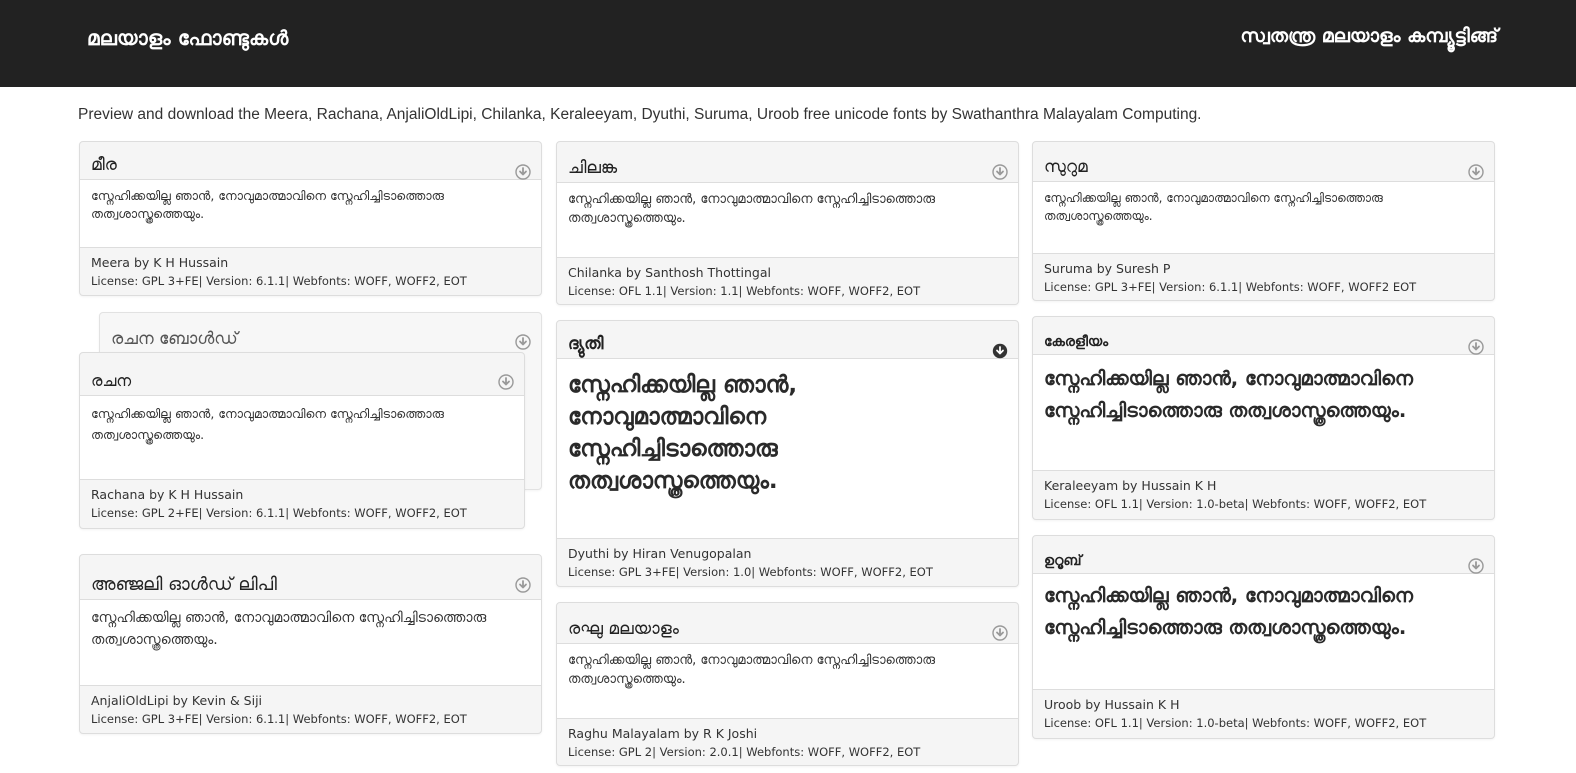  I want to click on font-name: സുറുമ, so click(1066, 167).